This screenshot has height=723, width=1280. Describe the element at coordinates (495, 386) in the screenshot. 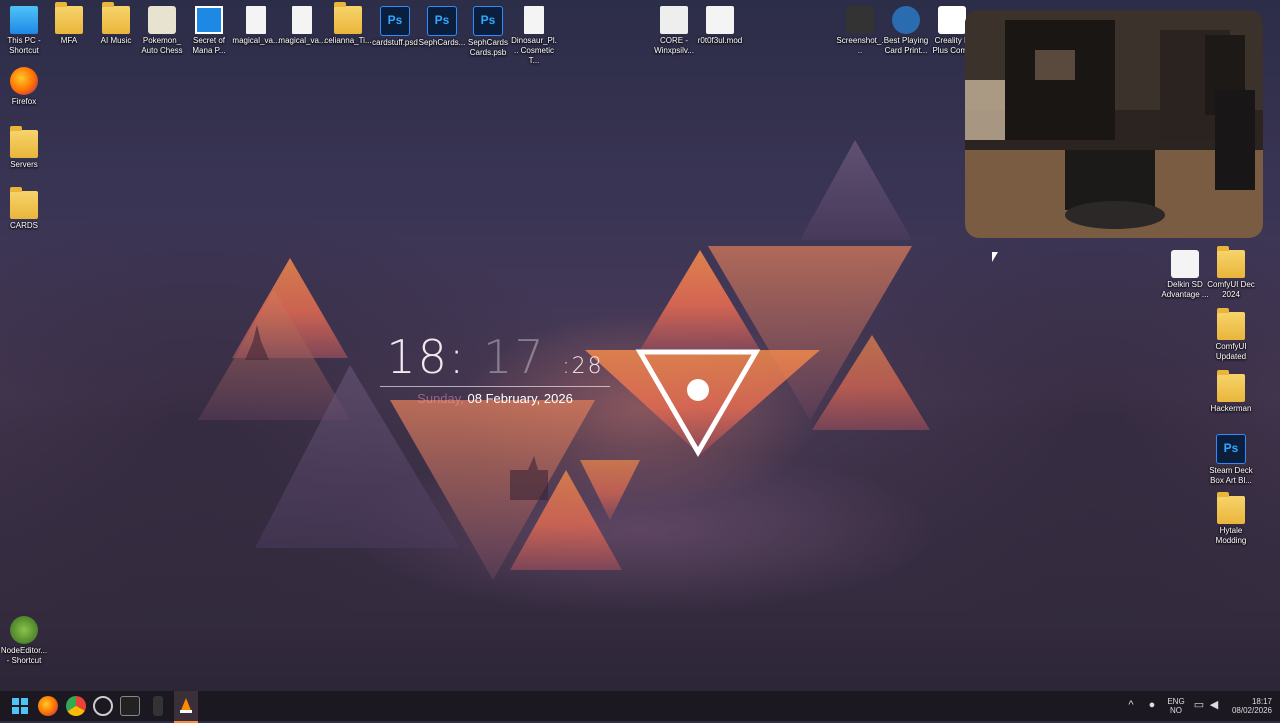

I see `clock-divider` at that location.